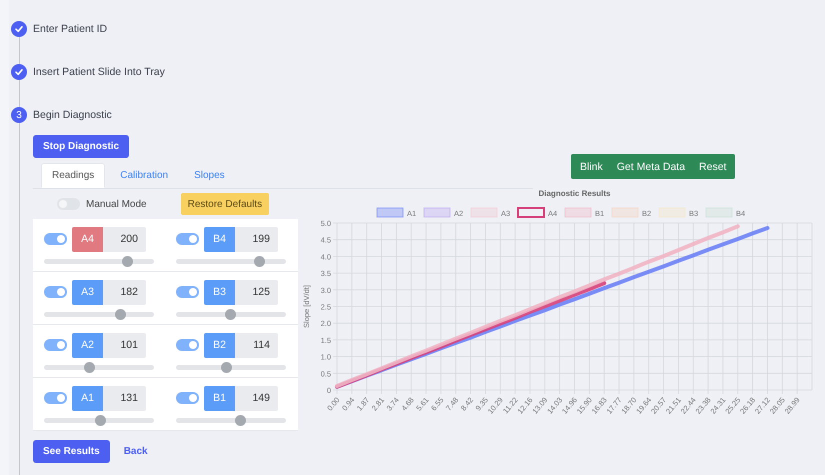 This screenshot has width=825, height=475. I want to click on tab: Calibration, so click(144, 175).